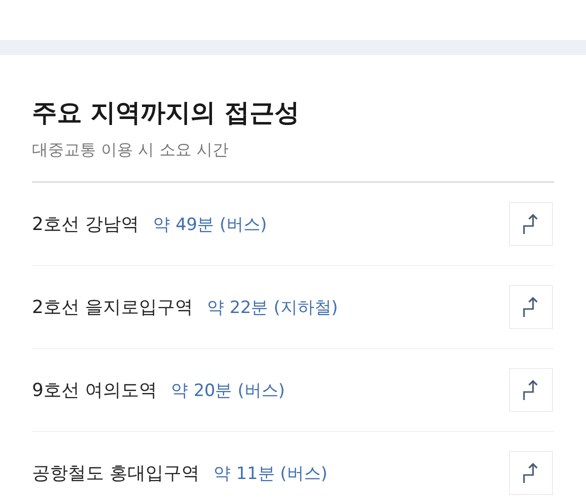 This screenshot has height=500, width=586. What do you see at coordinates (210, 225) in the screenshot?
I see `travel-time: 약 49분 (버스)` at bounding box center [210, 225].